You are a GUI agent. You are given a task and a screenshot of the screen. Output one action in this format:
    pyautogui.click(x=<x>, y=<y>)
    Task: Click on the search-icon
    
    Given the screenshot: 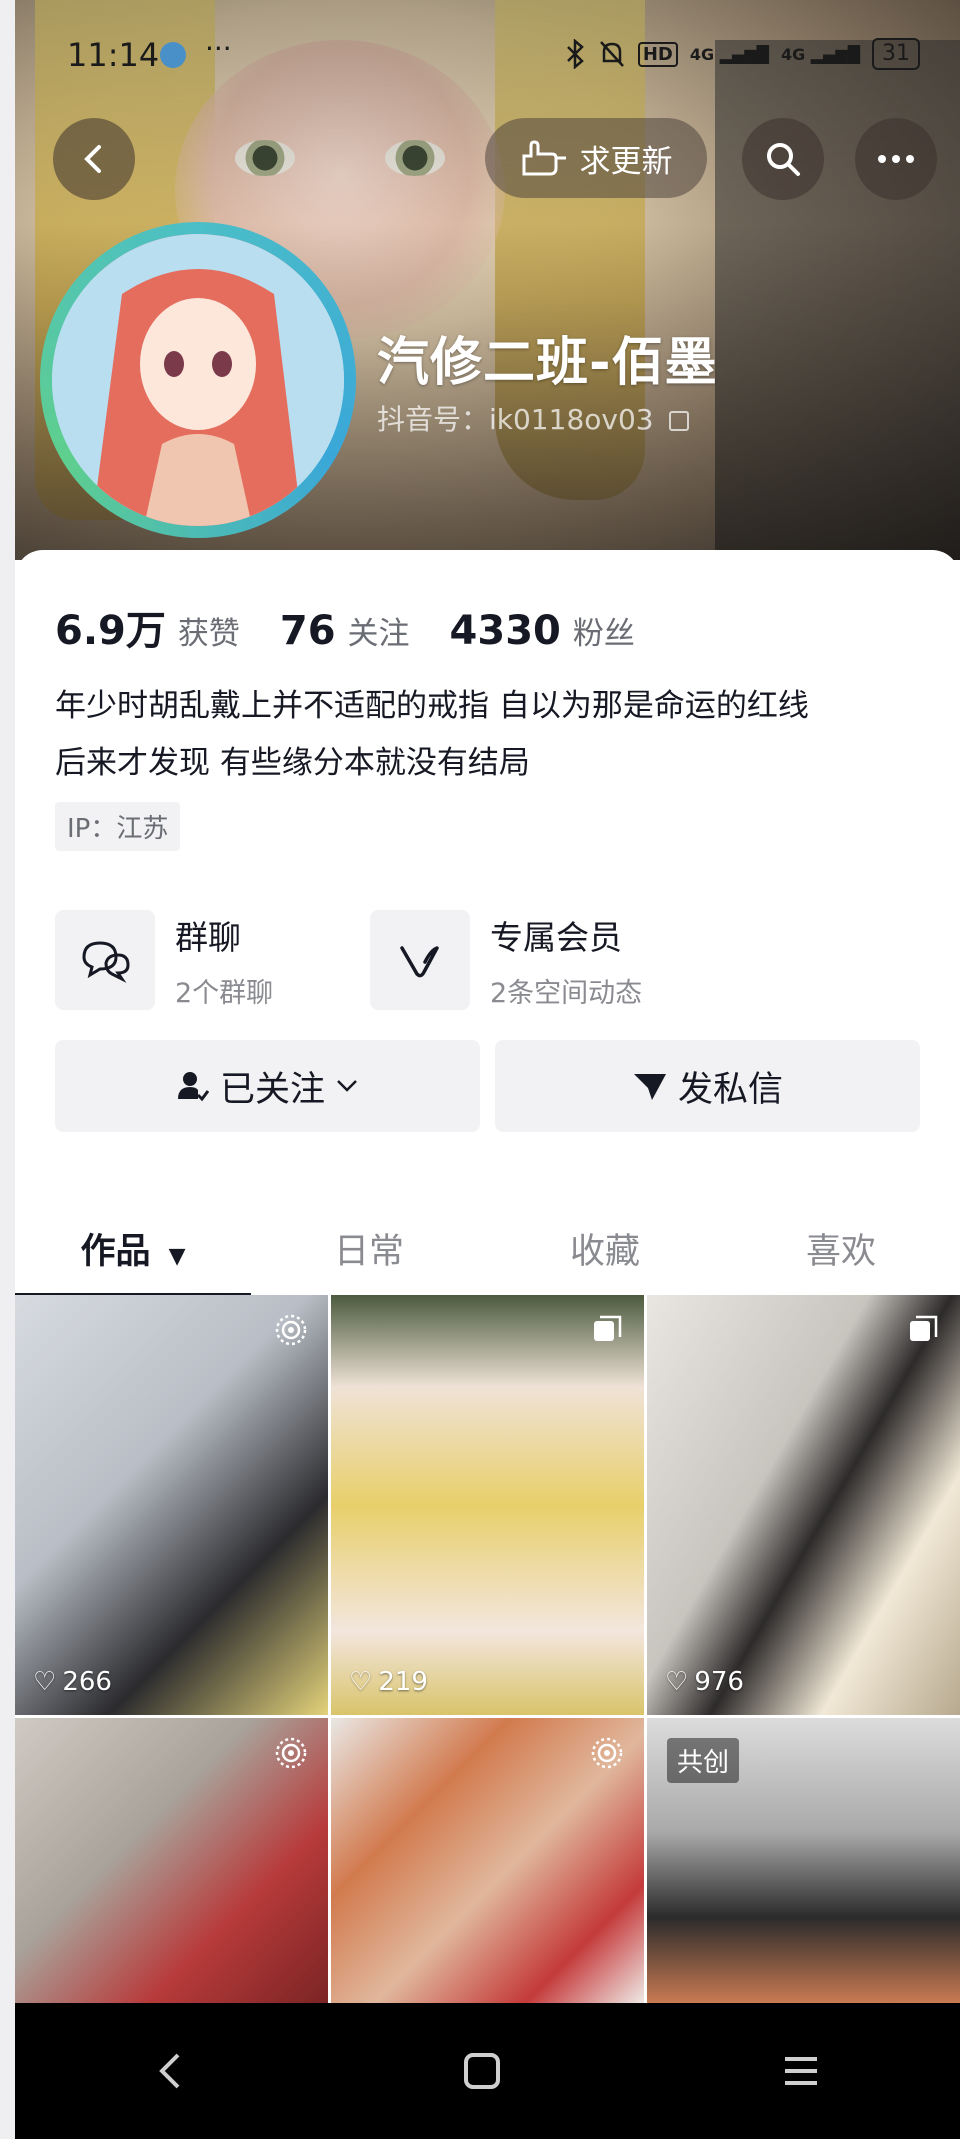 What is the action you would take?
    pyautogui.click(x=783, y=159)
    